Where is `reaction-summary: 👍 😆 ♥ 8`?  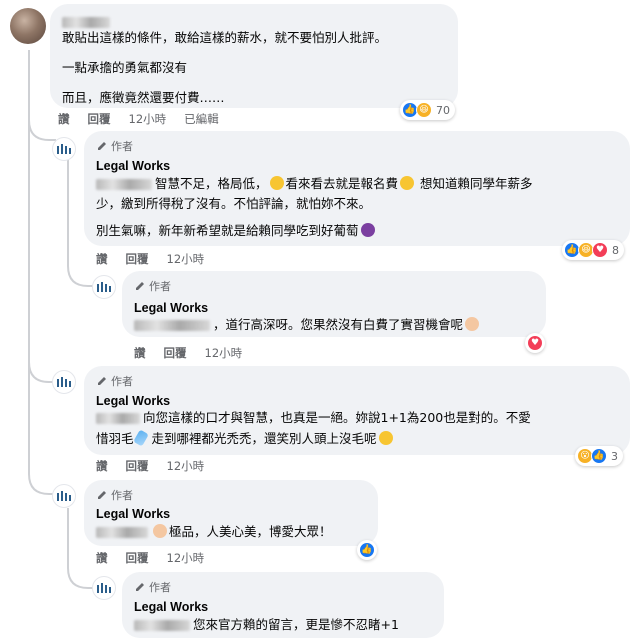
reaction-summary: 👍 😆 ♥ 8 is located at coordinates (593, 250).